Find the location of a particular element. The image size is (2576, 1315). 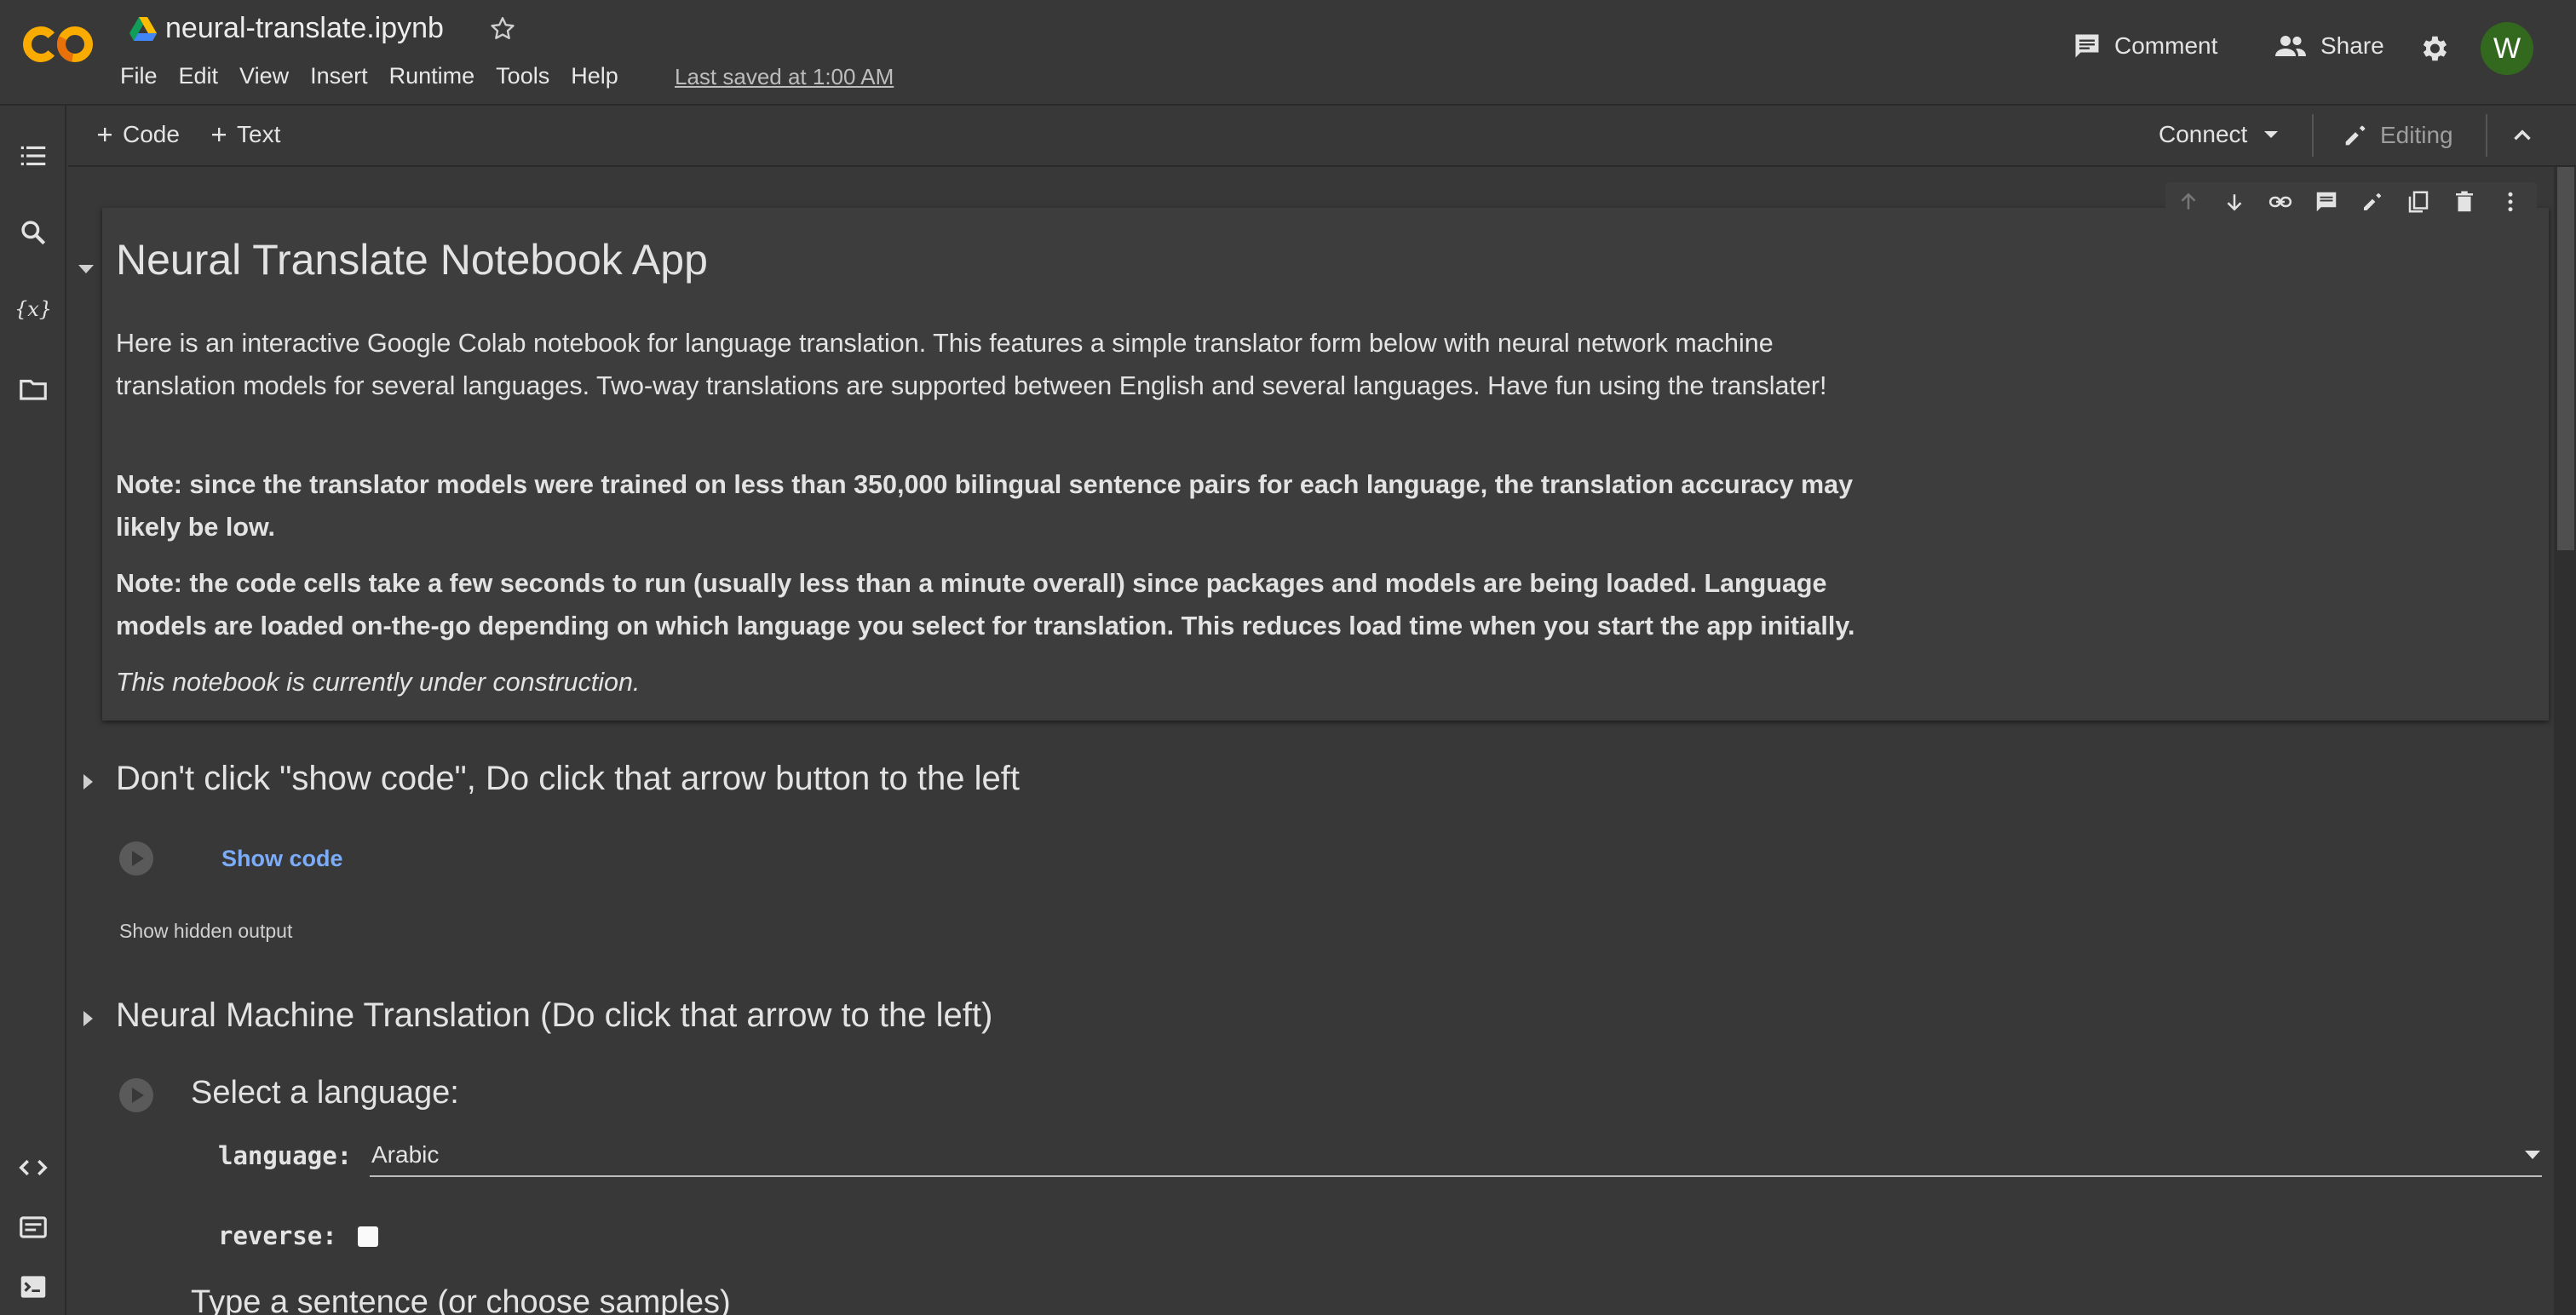

notebook-title: neural-translate.ipynb is located at coordinates (305, 29).